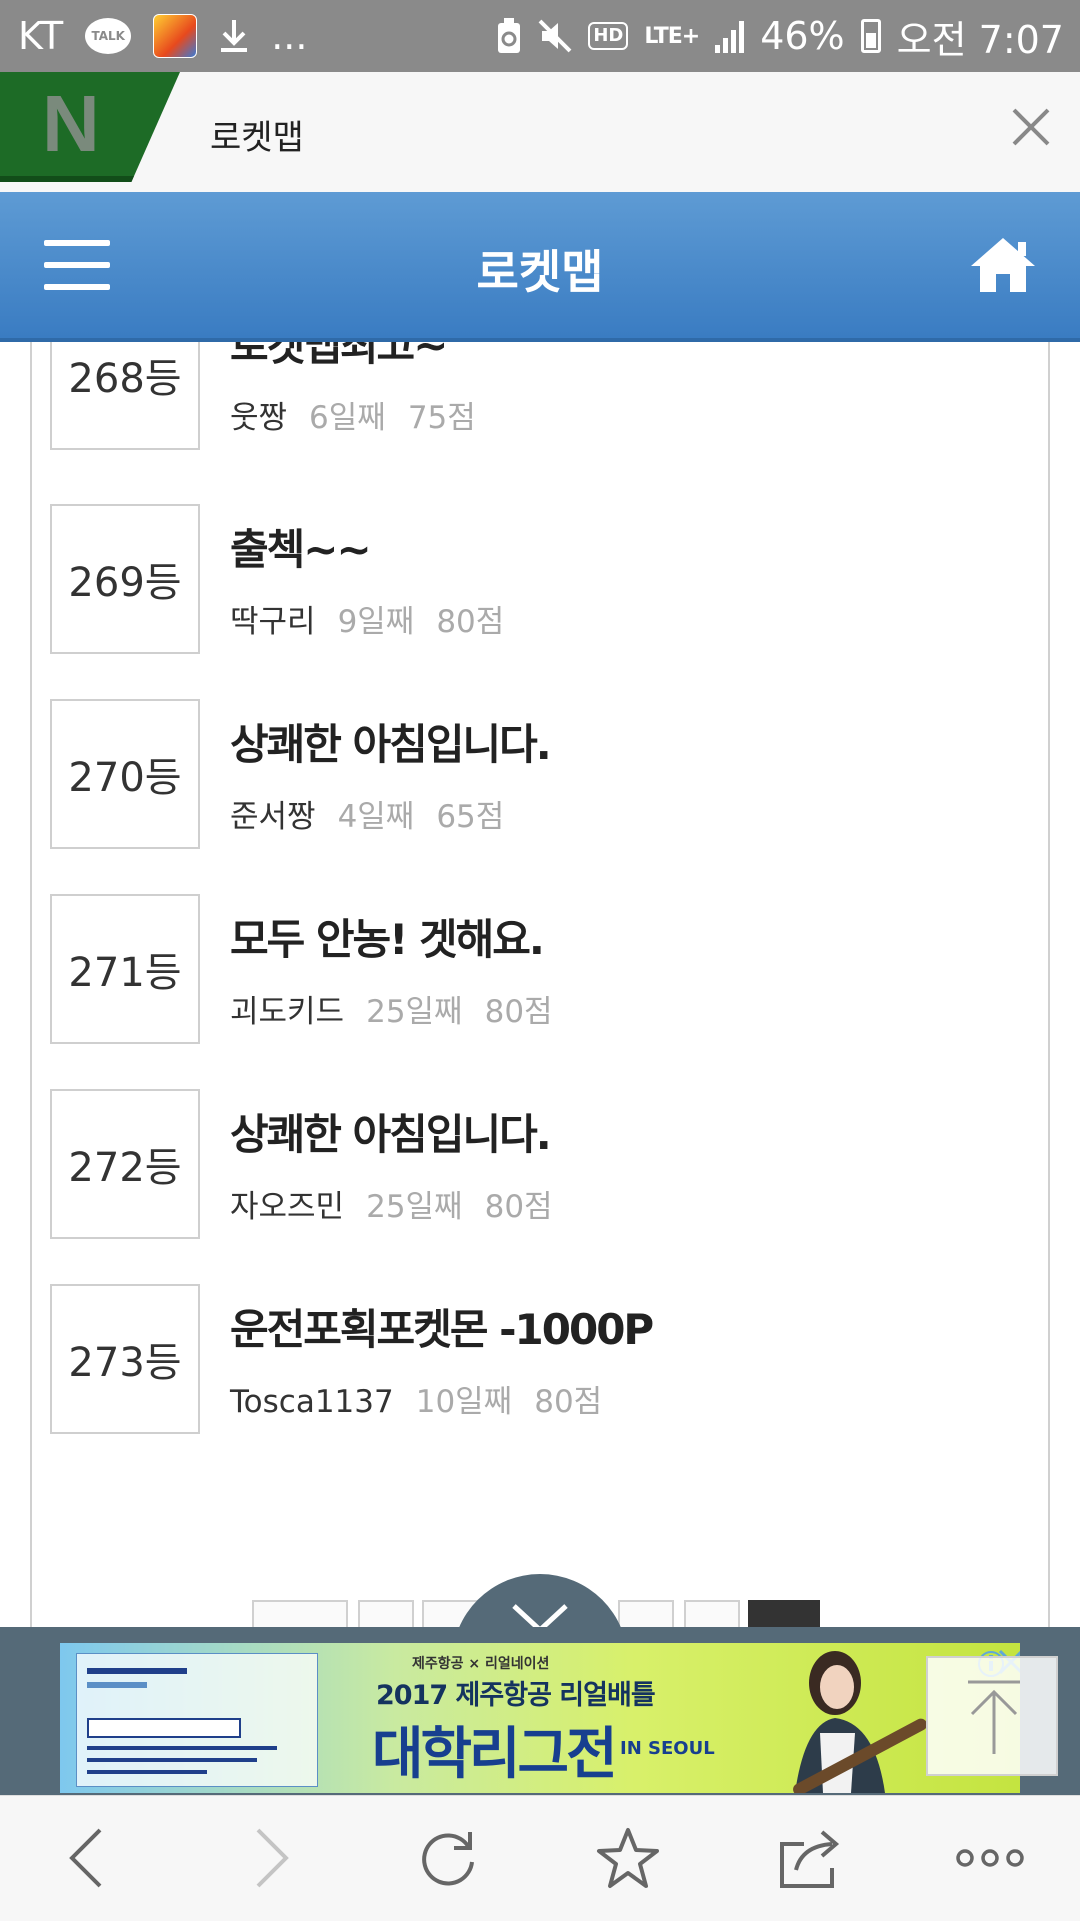 The height and width of the screenshot is (1921, 1080). What do you see at coordinates (509, 36) in the screenshot?
I see `recycle-battery-icon` at bounding box center [509, 36].